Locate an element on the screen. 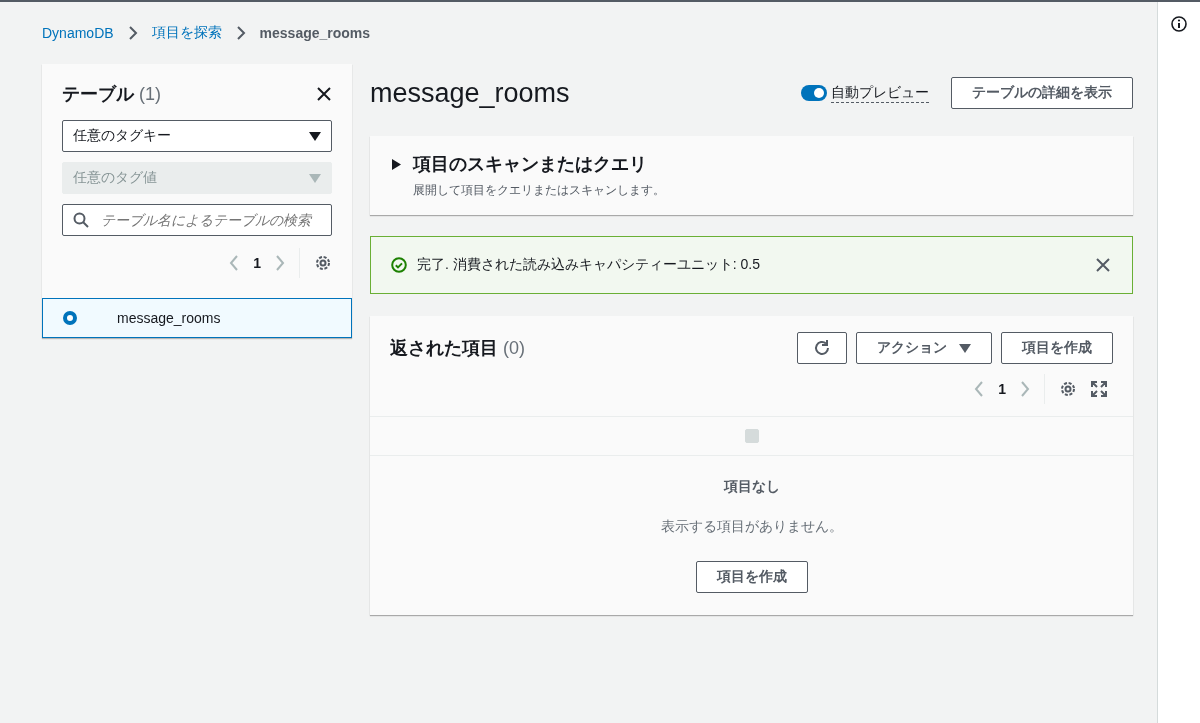  table-name: message_rooms is located at coordinates (169, 318).